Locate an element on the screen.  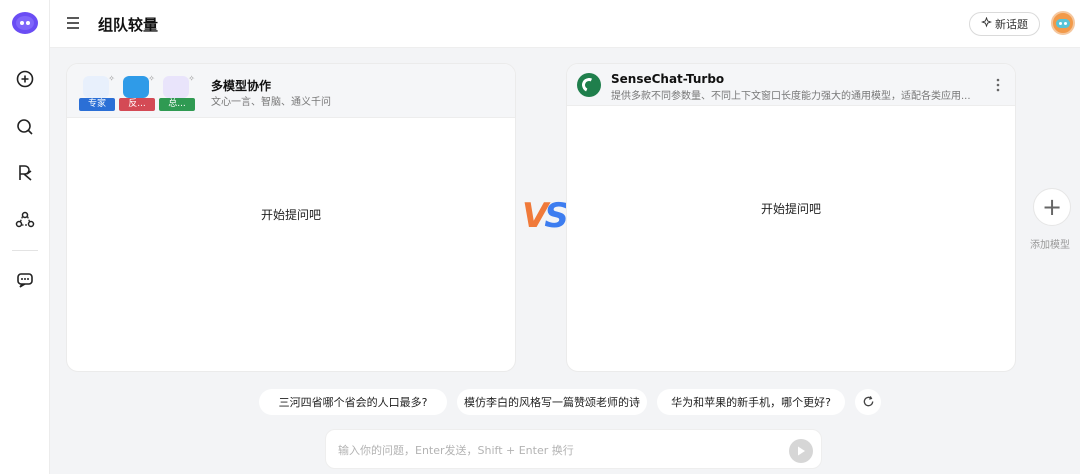
menu-icon is located at coordinates (73, 23).